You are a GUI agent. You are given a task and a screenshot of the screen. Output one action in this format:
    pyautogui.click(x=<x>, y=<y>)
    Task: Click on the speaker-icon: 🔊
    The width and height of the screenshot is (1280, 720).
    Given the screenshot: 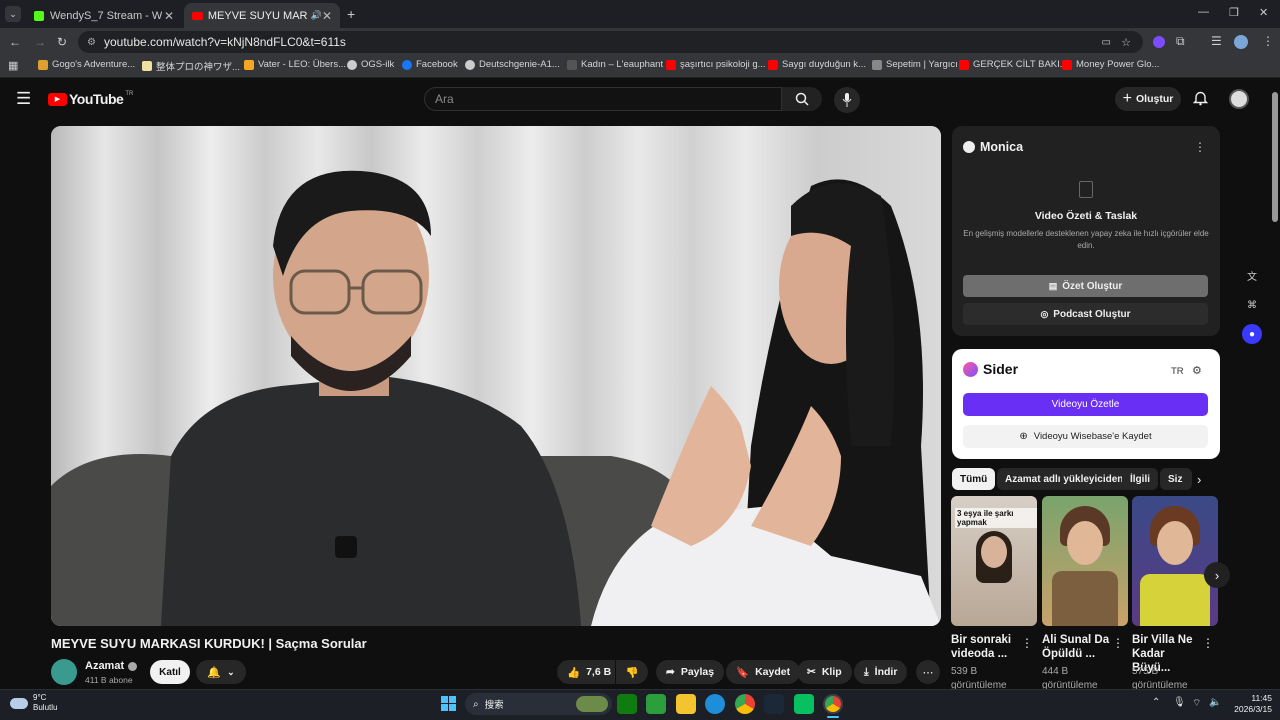 What is the action you would take?
    pyautogui.click(x=316, y=15)
    